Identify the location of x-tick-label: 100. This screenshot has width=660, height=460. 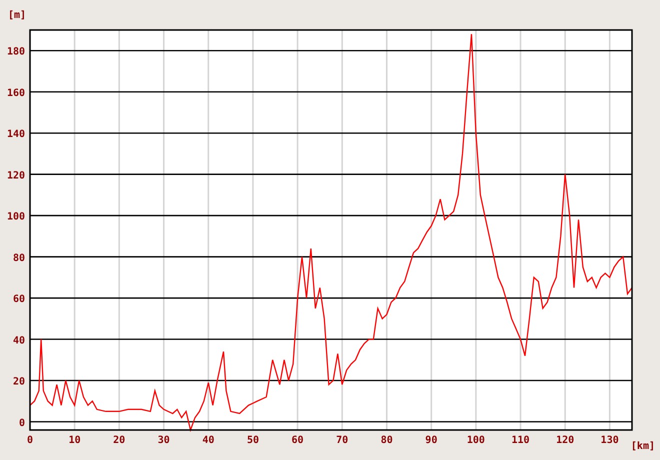
(475, 440).